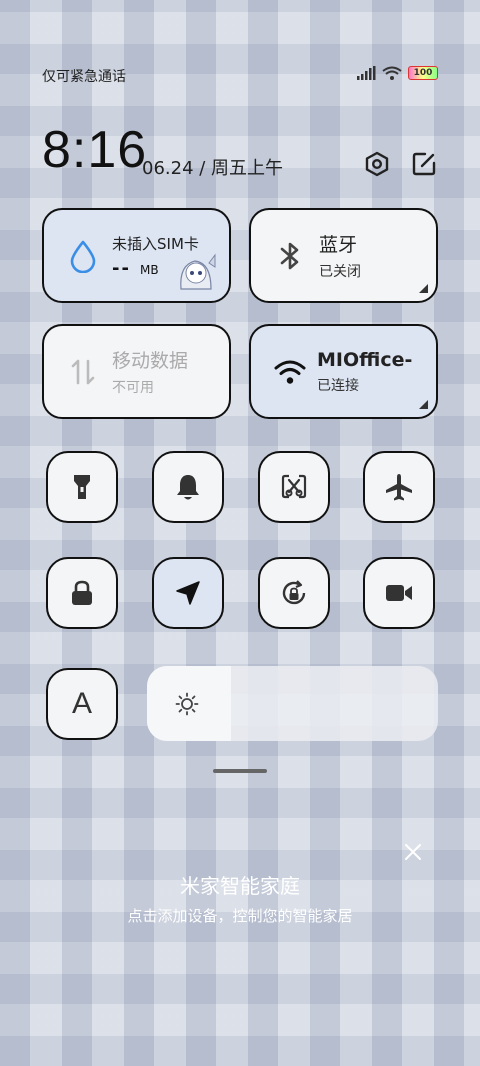  I want to click on bluetooth-status: 已关闭, so click(340, 272).